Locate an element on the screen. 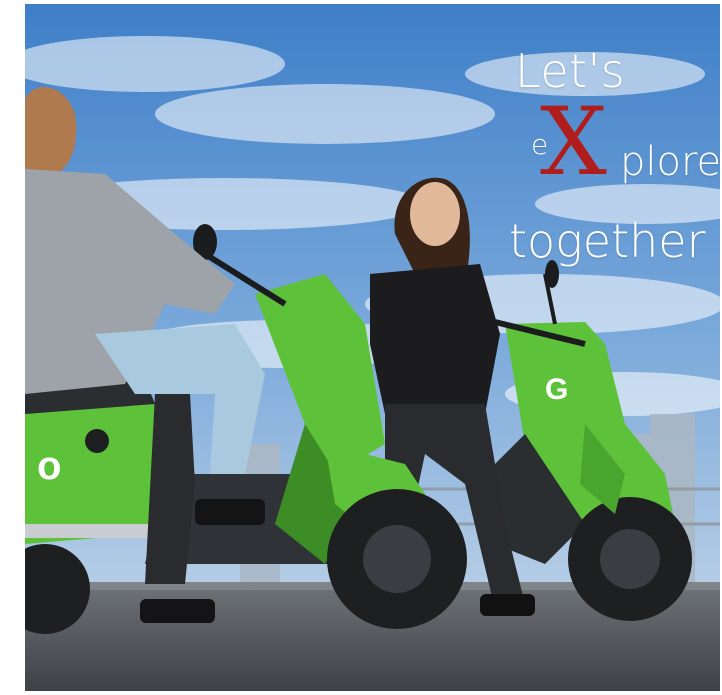 This screenshot has height=695, width=722. scooter-badge-left: o is located at coordinates (49, 466).